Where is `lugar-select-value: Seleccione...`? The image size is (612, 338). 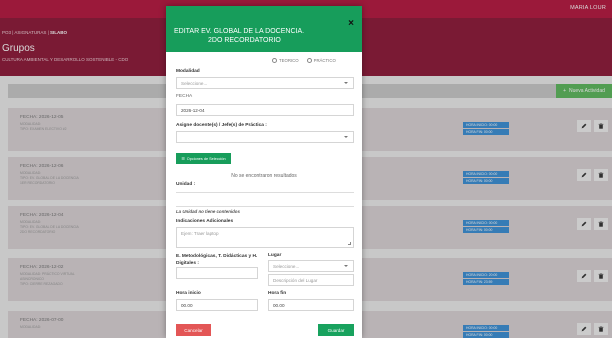
lugar-select-value: Seleccione... is located at coordinates (286, 266).